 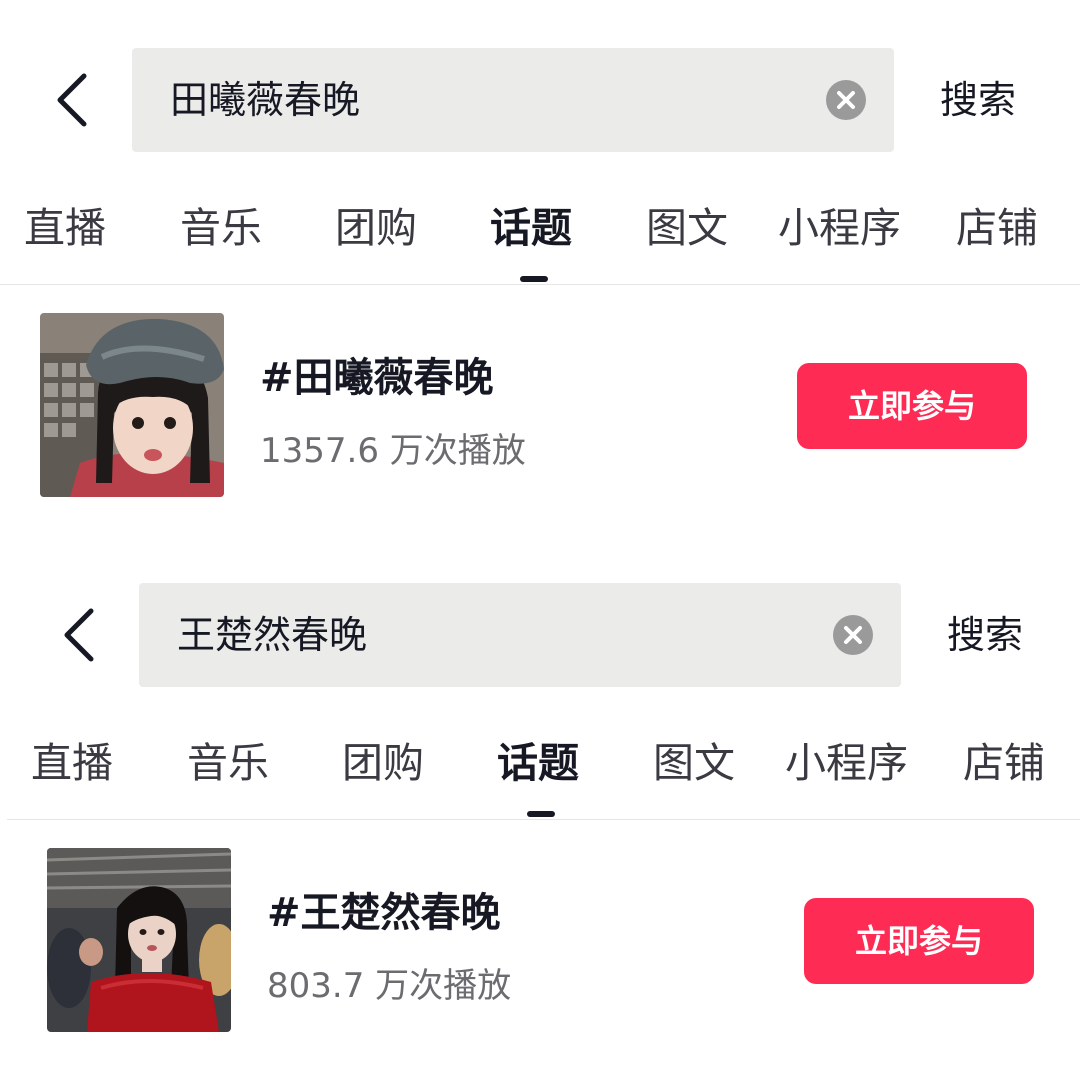 I want to click on topic-title: #田曦薇春晚, so click(x=377, y=374).